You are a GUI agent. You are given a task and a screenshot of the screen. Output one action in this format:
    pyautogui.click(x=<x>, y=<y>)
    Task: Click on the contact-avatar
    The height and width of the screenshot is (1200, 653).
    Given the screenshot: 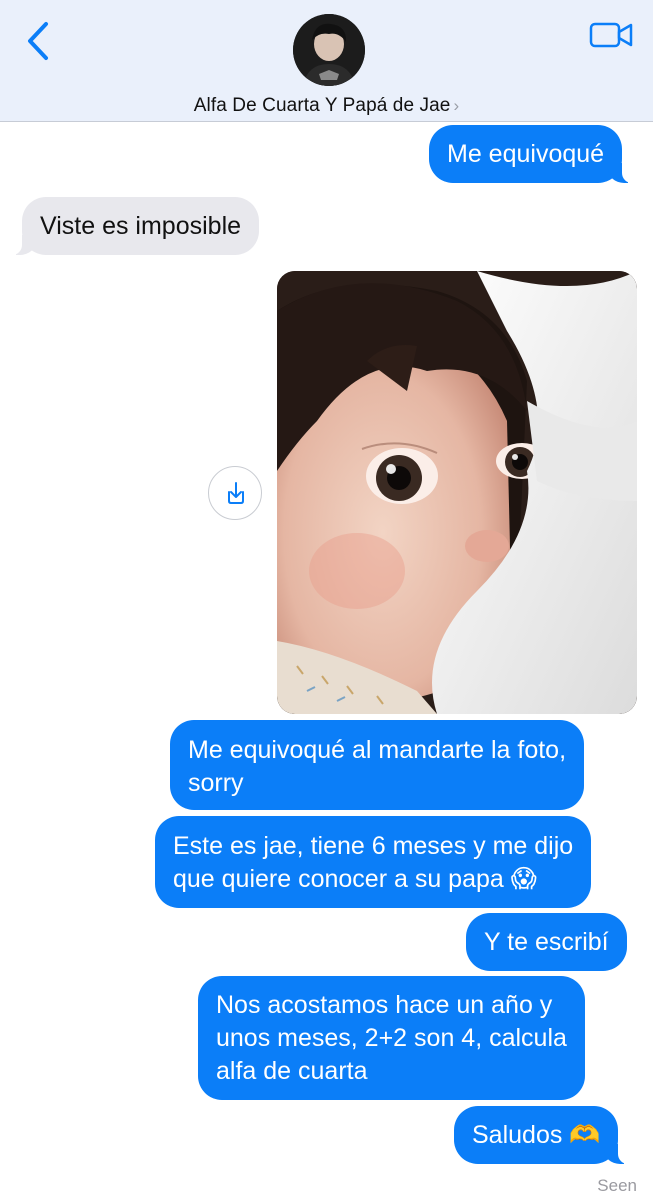 What is the action you would take?
    pyautogui.click(x=329, y=50)
    